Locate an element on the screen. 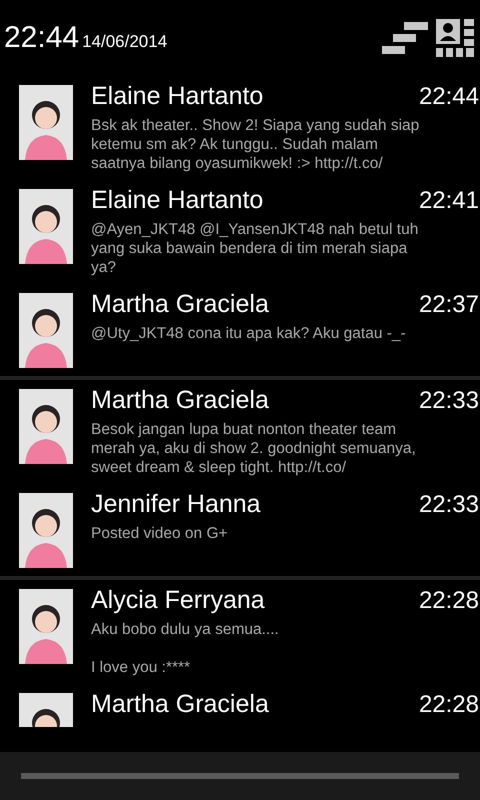  notification-time: 22:37 is located at coordinates (449, 305).